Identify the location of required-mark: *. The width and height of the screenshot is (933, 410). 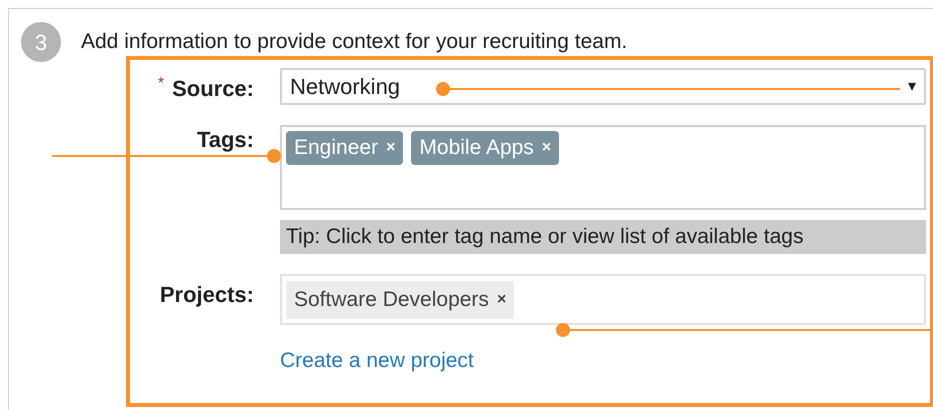
(161, 84).